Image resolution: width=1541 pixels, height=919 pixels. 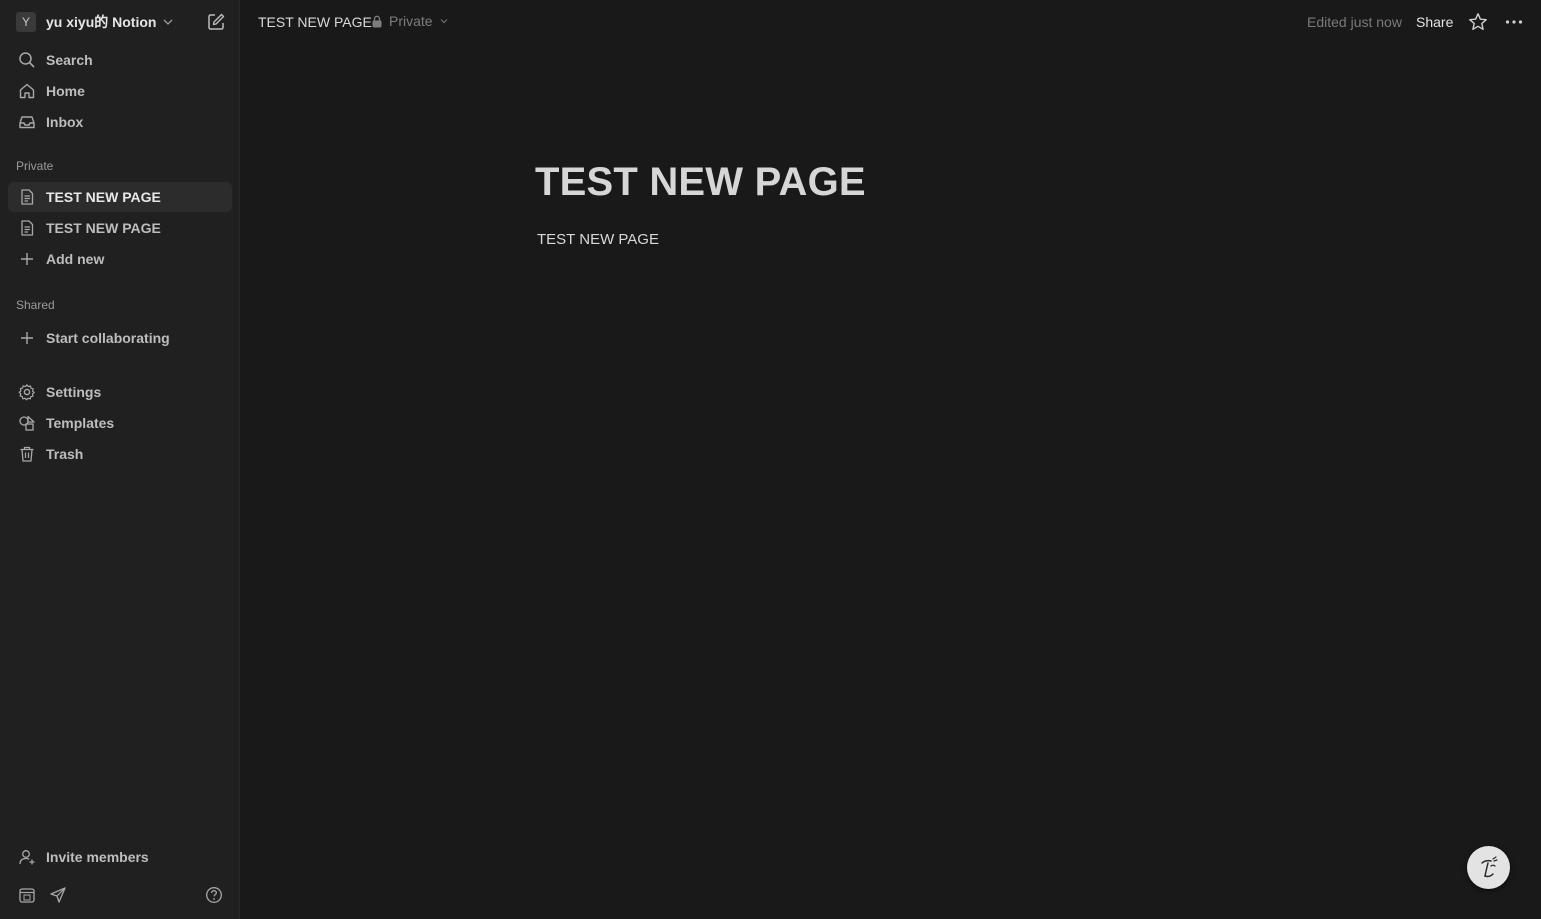 What do you see at coordinates (120, 423) in the screenshot?
I see `sidebar-item-templates: Templates` at bounding box center [120, 423].